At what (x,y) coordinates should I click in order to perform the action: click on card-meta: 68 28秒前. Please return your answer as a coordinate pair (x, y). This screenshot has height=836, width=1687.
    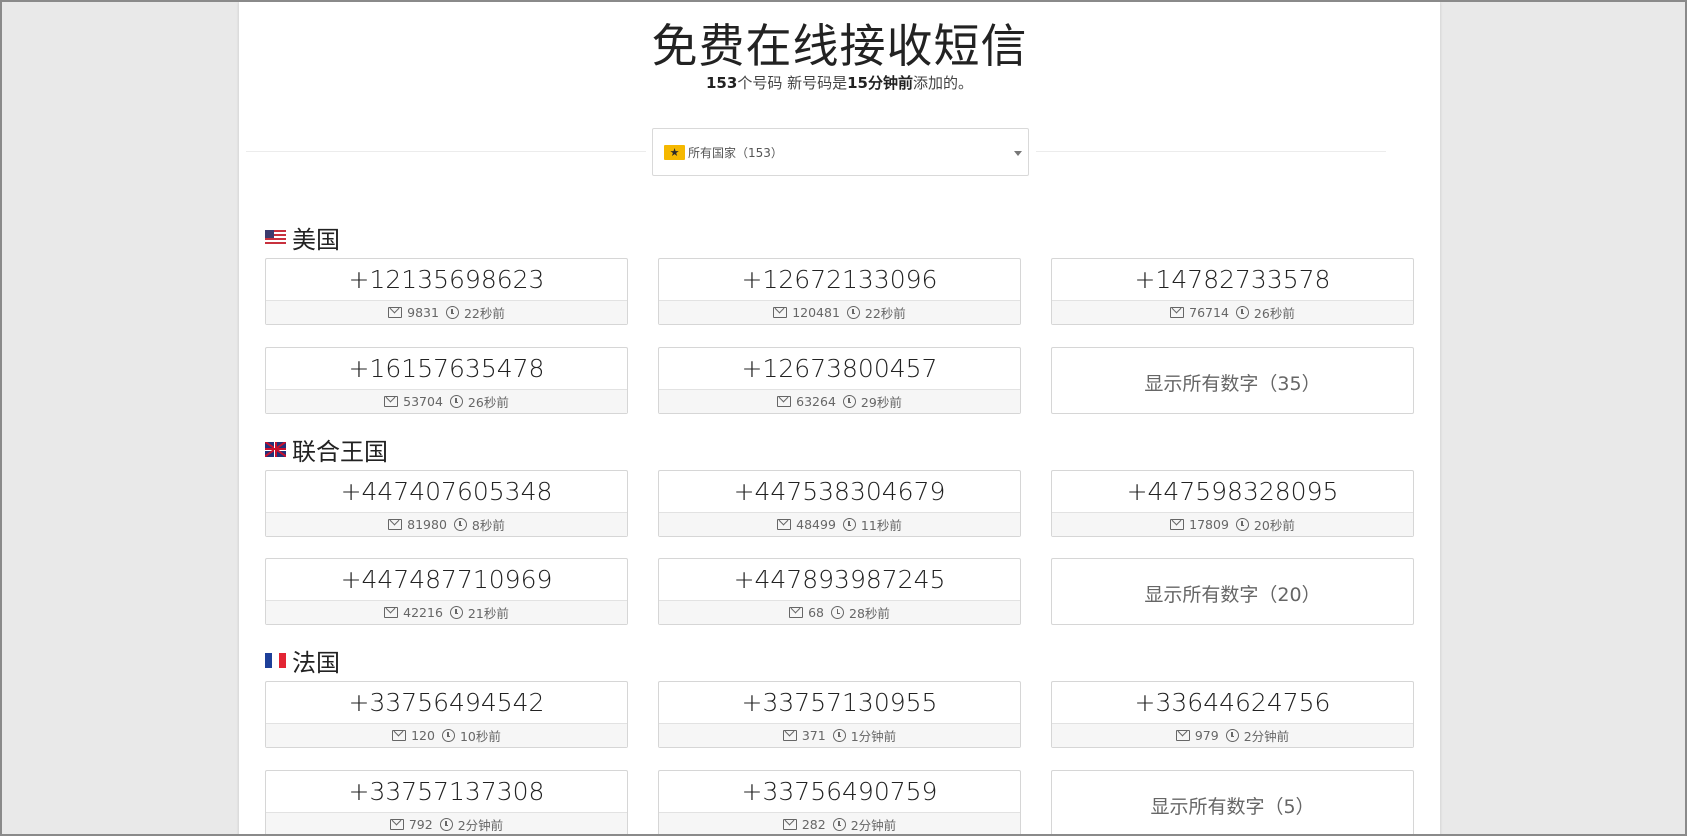
    Looking at the image, I should click on (839, 612).